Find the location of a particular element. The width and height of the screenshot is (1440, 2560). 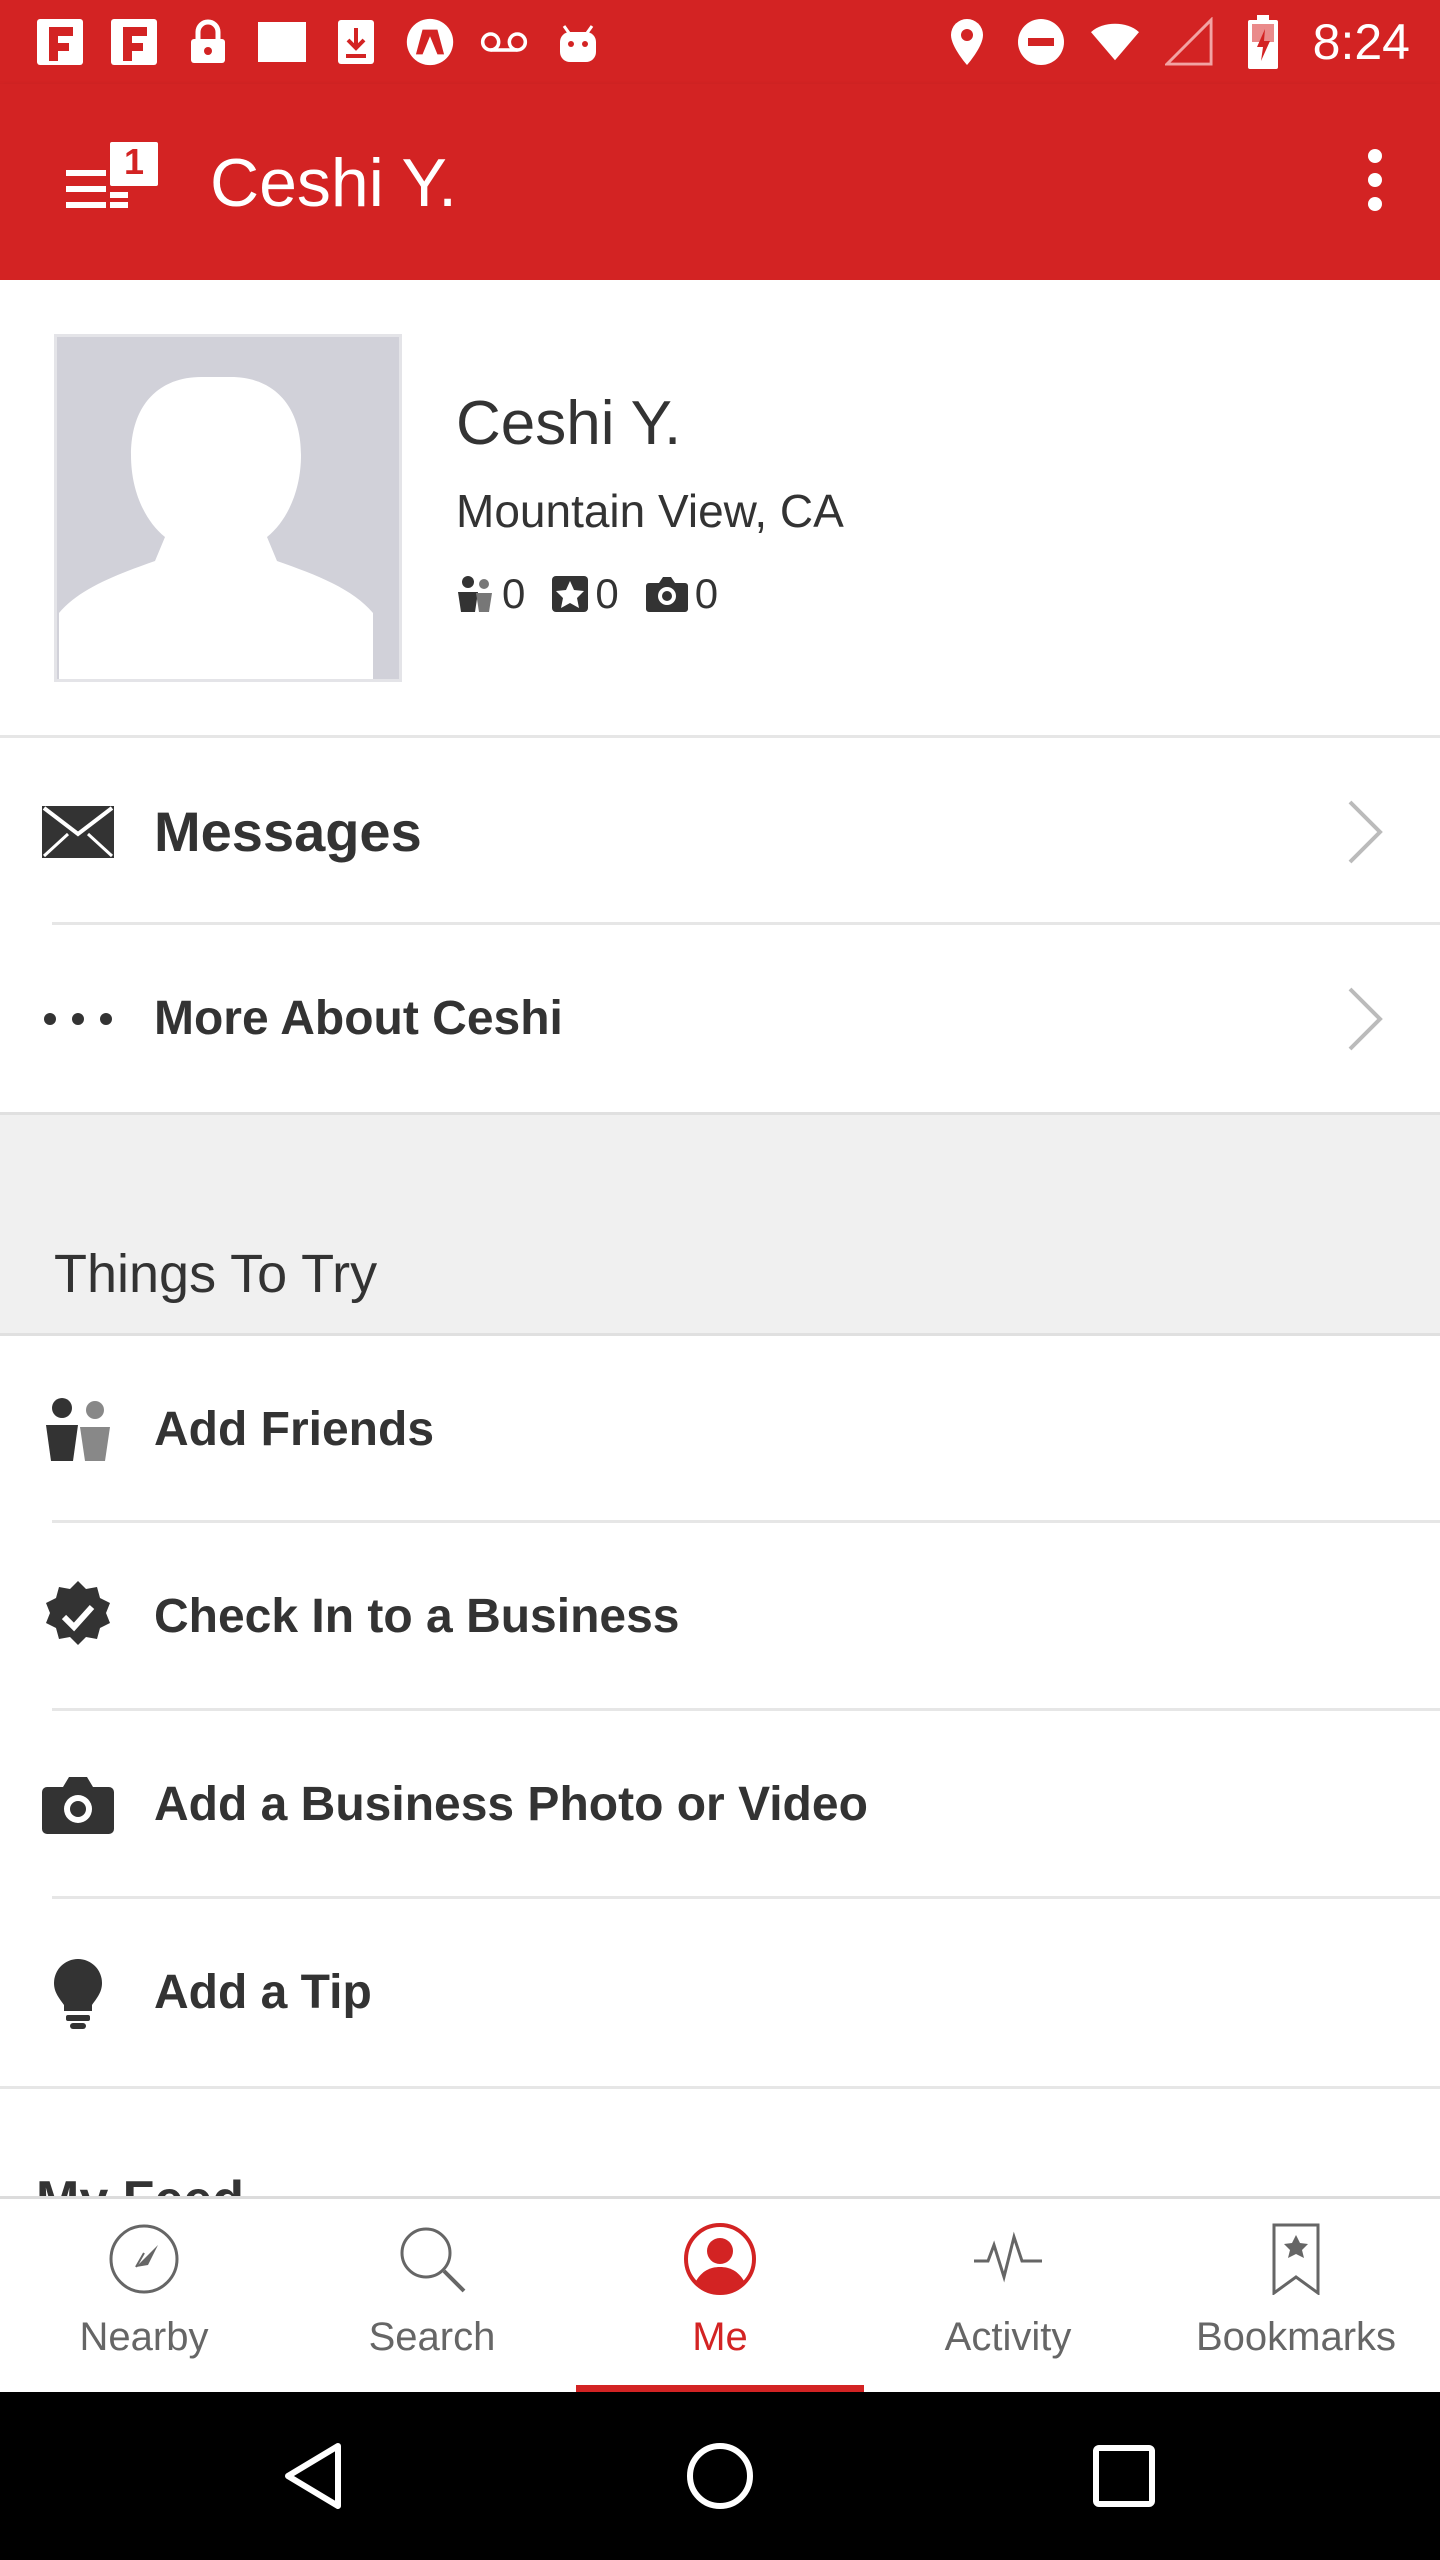

lock-icon is located at coordinates (208, 42).